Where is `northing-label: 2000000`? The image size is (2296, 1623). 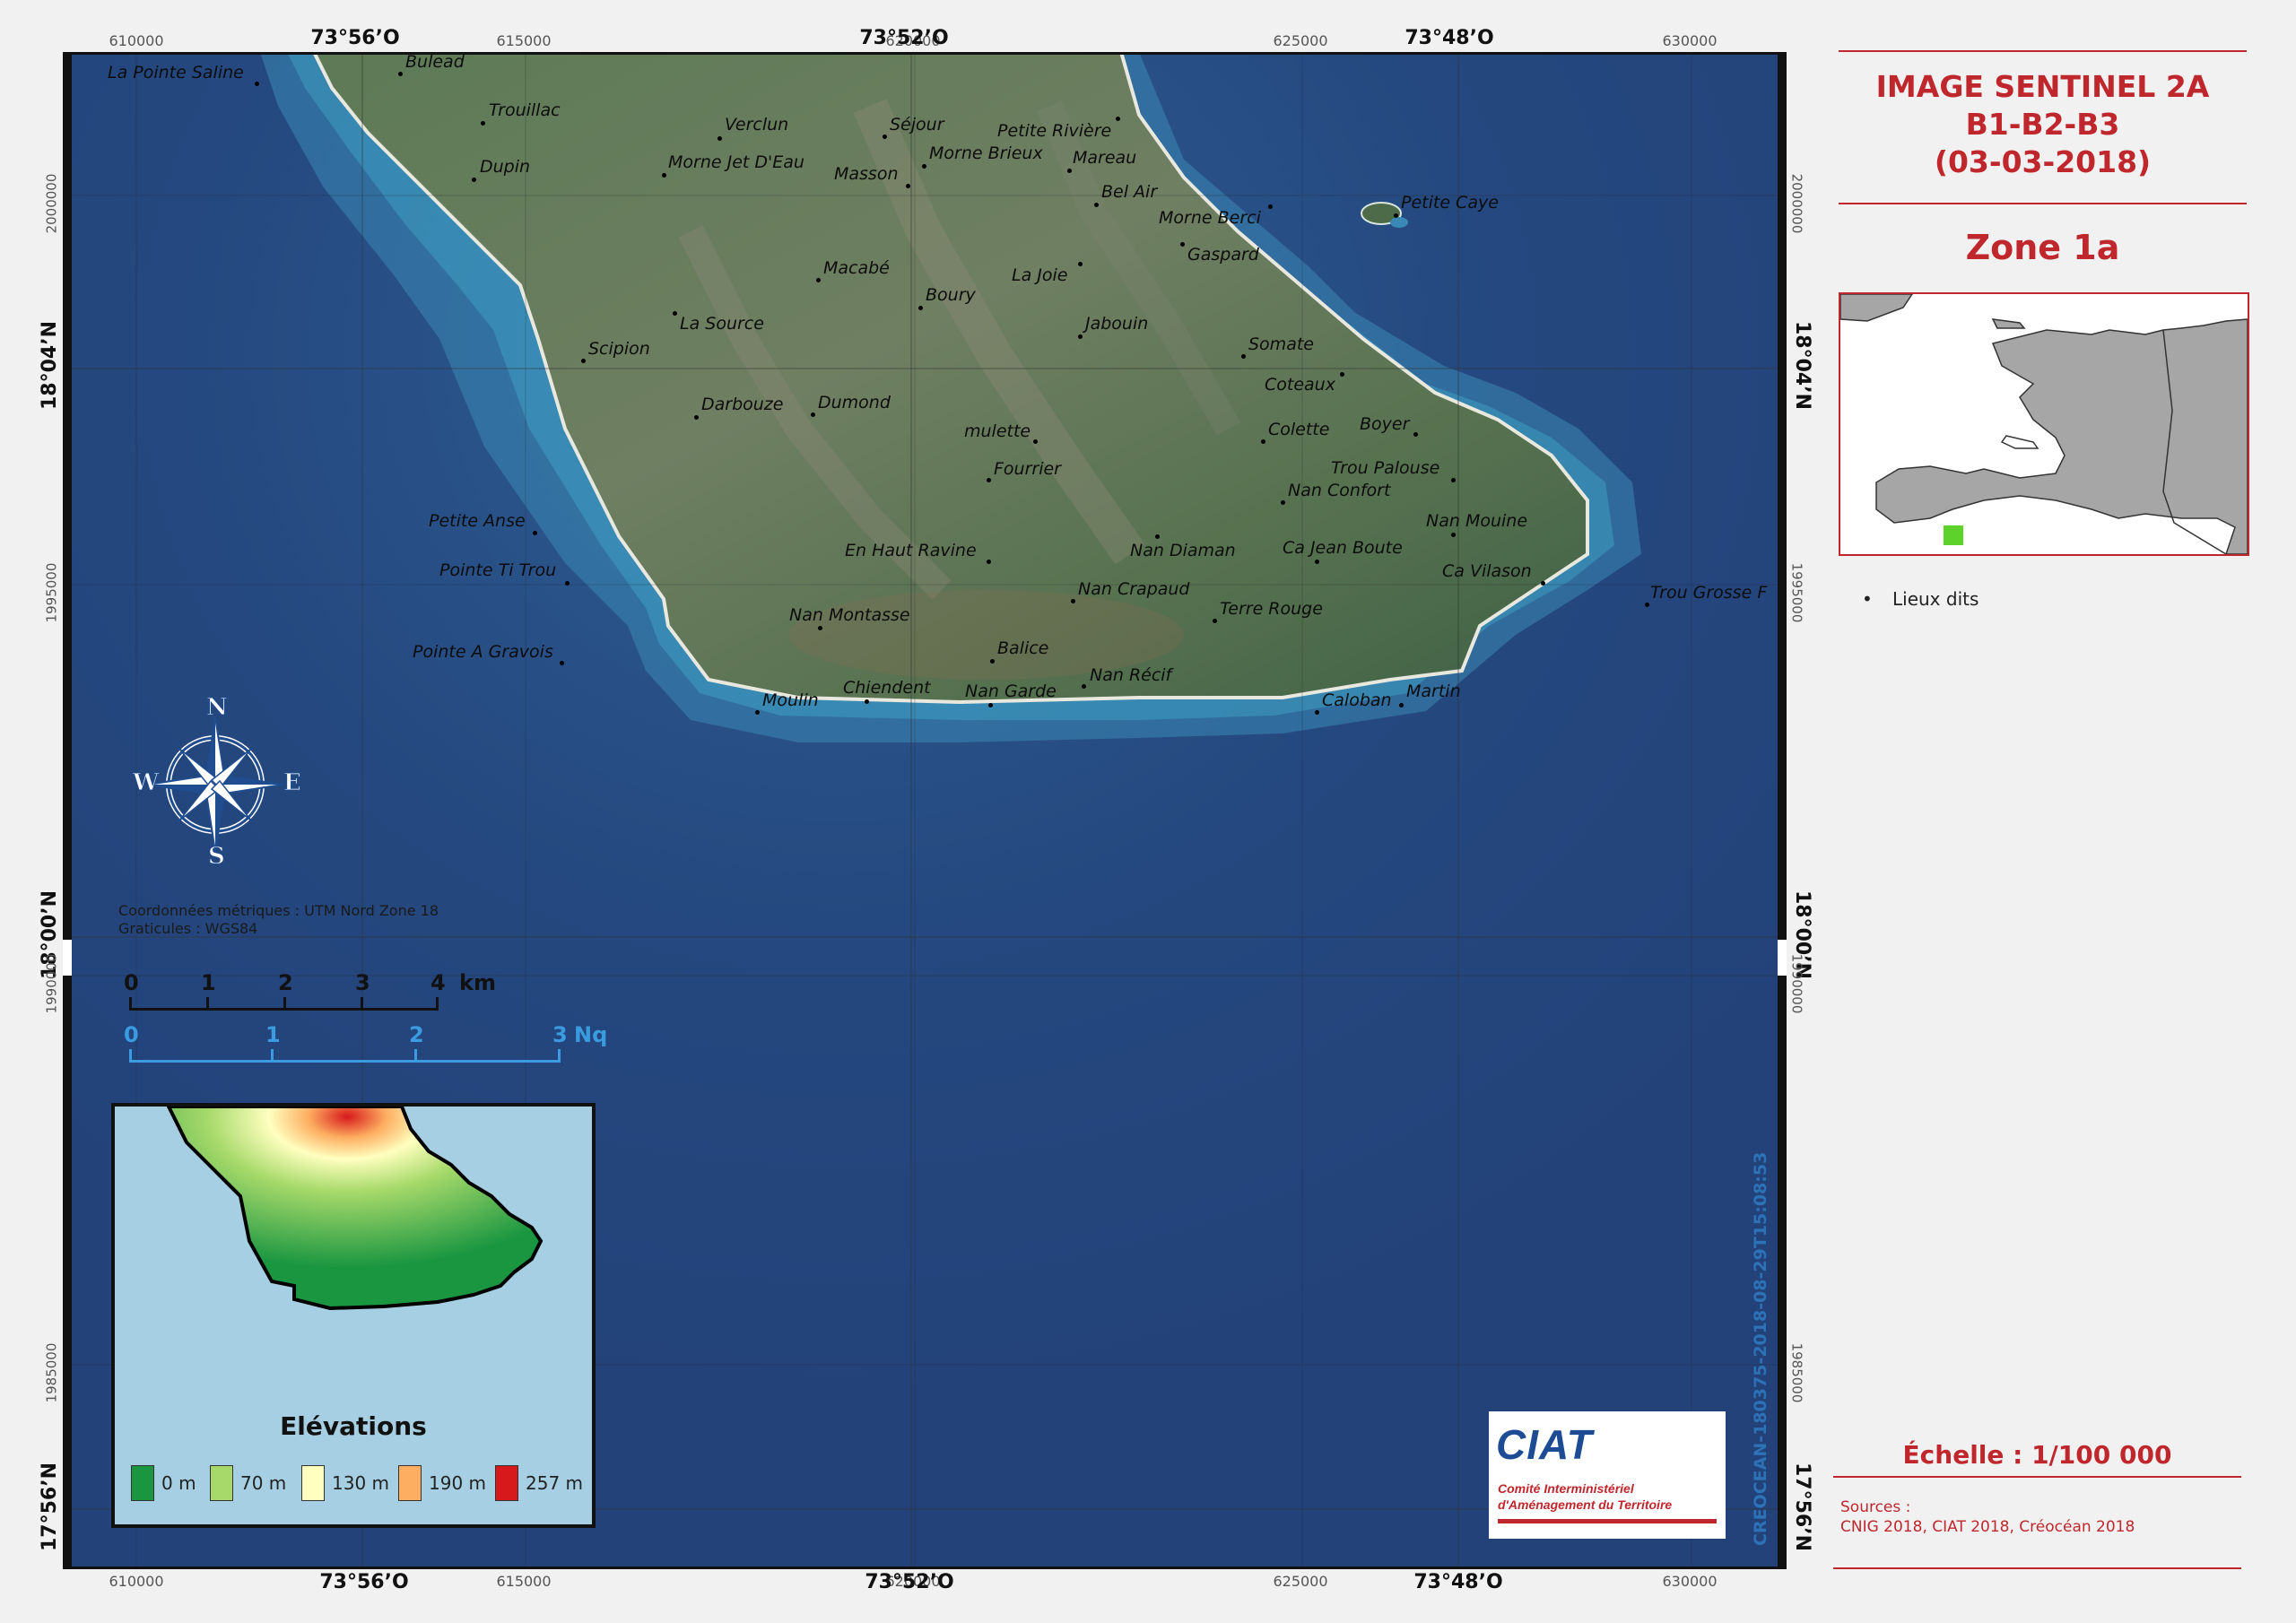
northing-label: 2000000 is located at coordinates (51, 203).